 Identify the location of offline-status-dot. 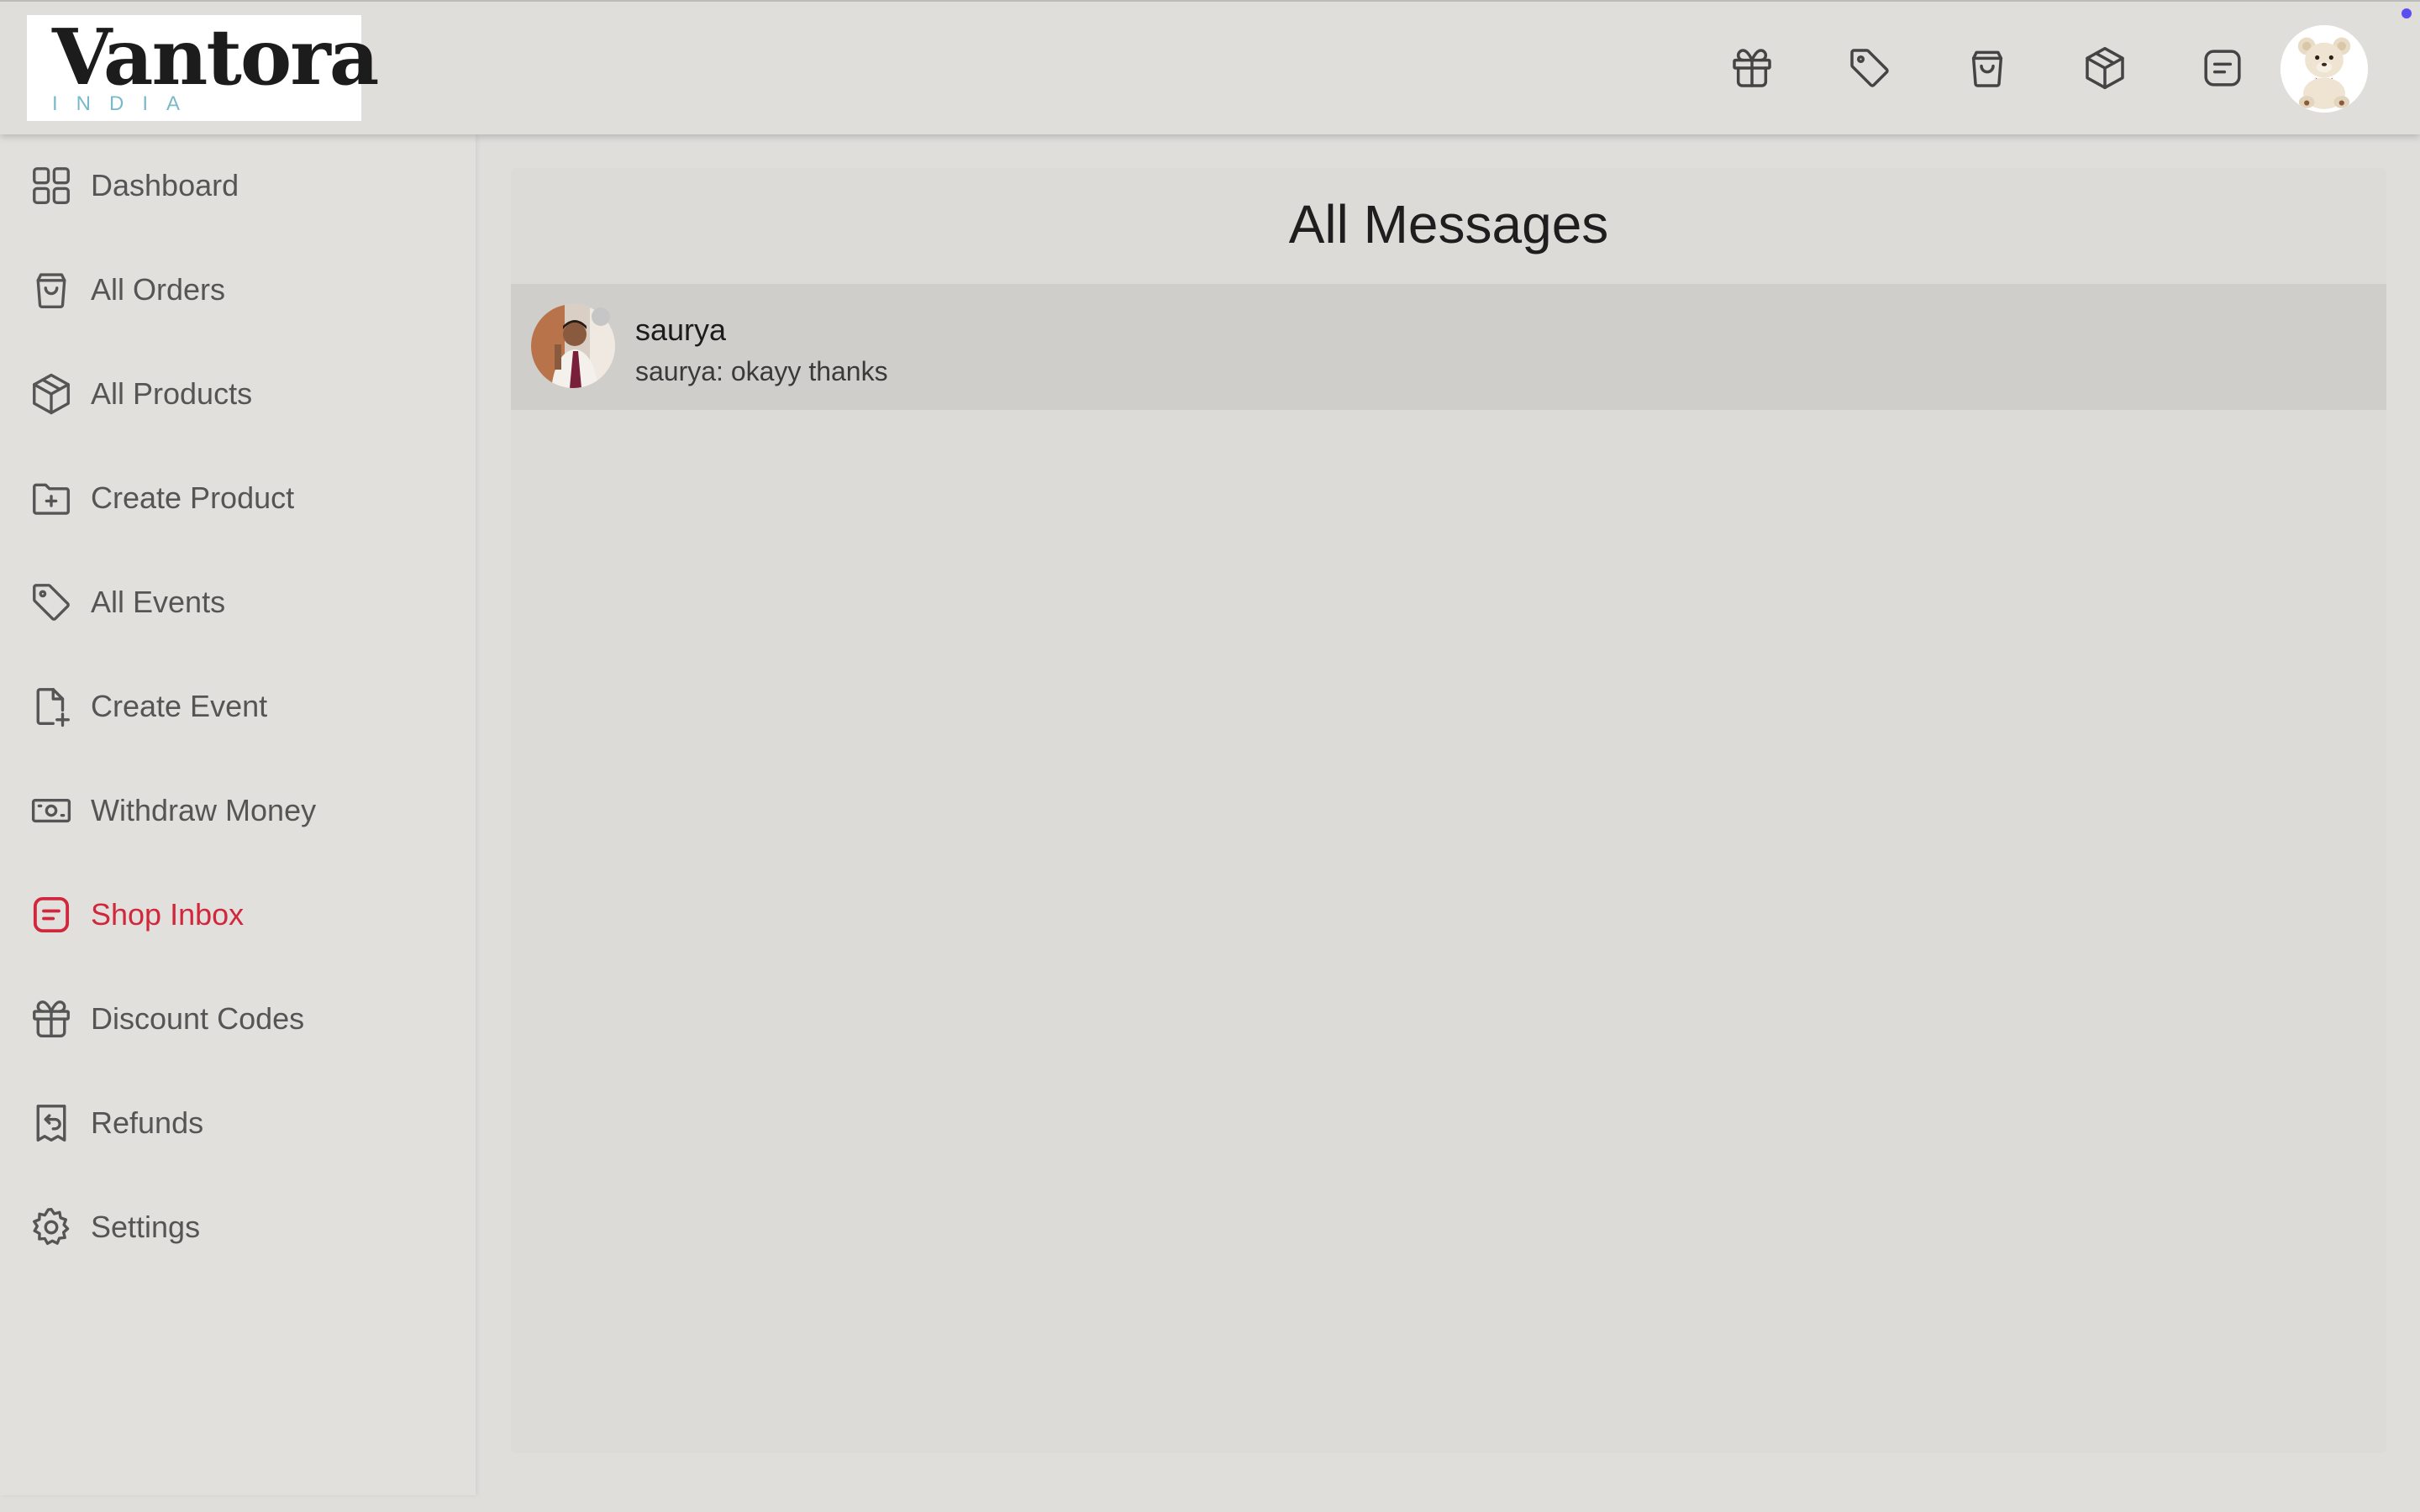
(601, 316).